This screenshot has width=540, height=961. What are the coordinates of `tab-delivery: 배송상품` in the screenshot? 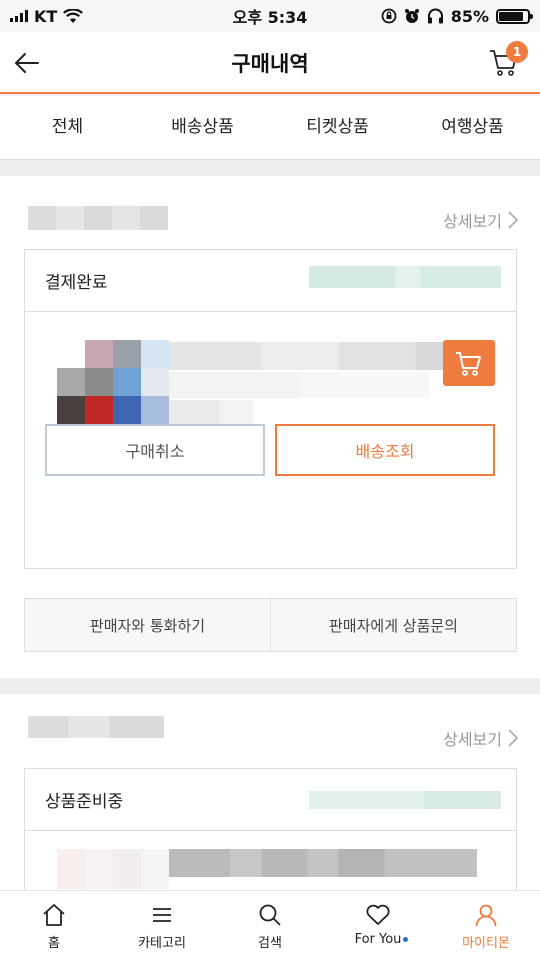 It's located at (202, 127).